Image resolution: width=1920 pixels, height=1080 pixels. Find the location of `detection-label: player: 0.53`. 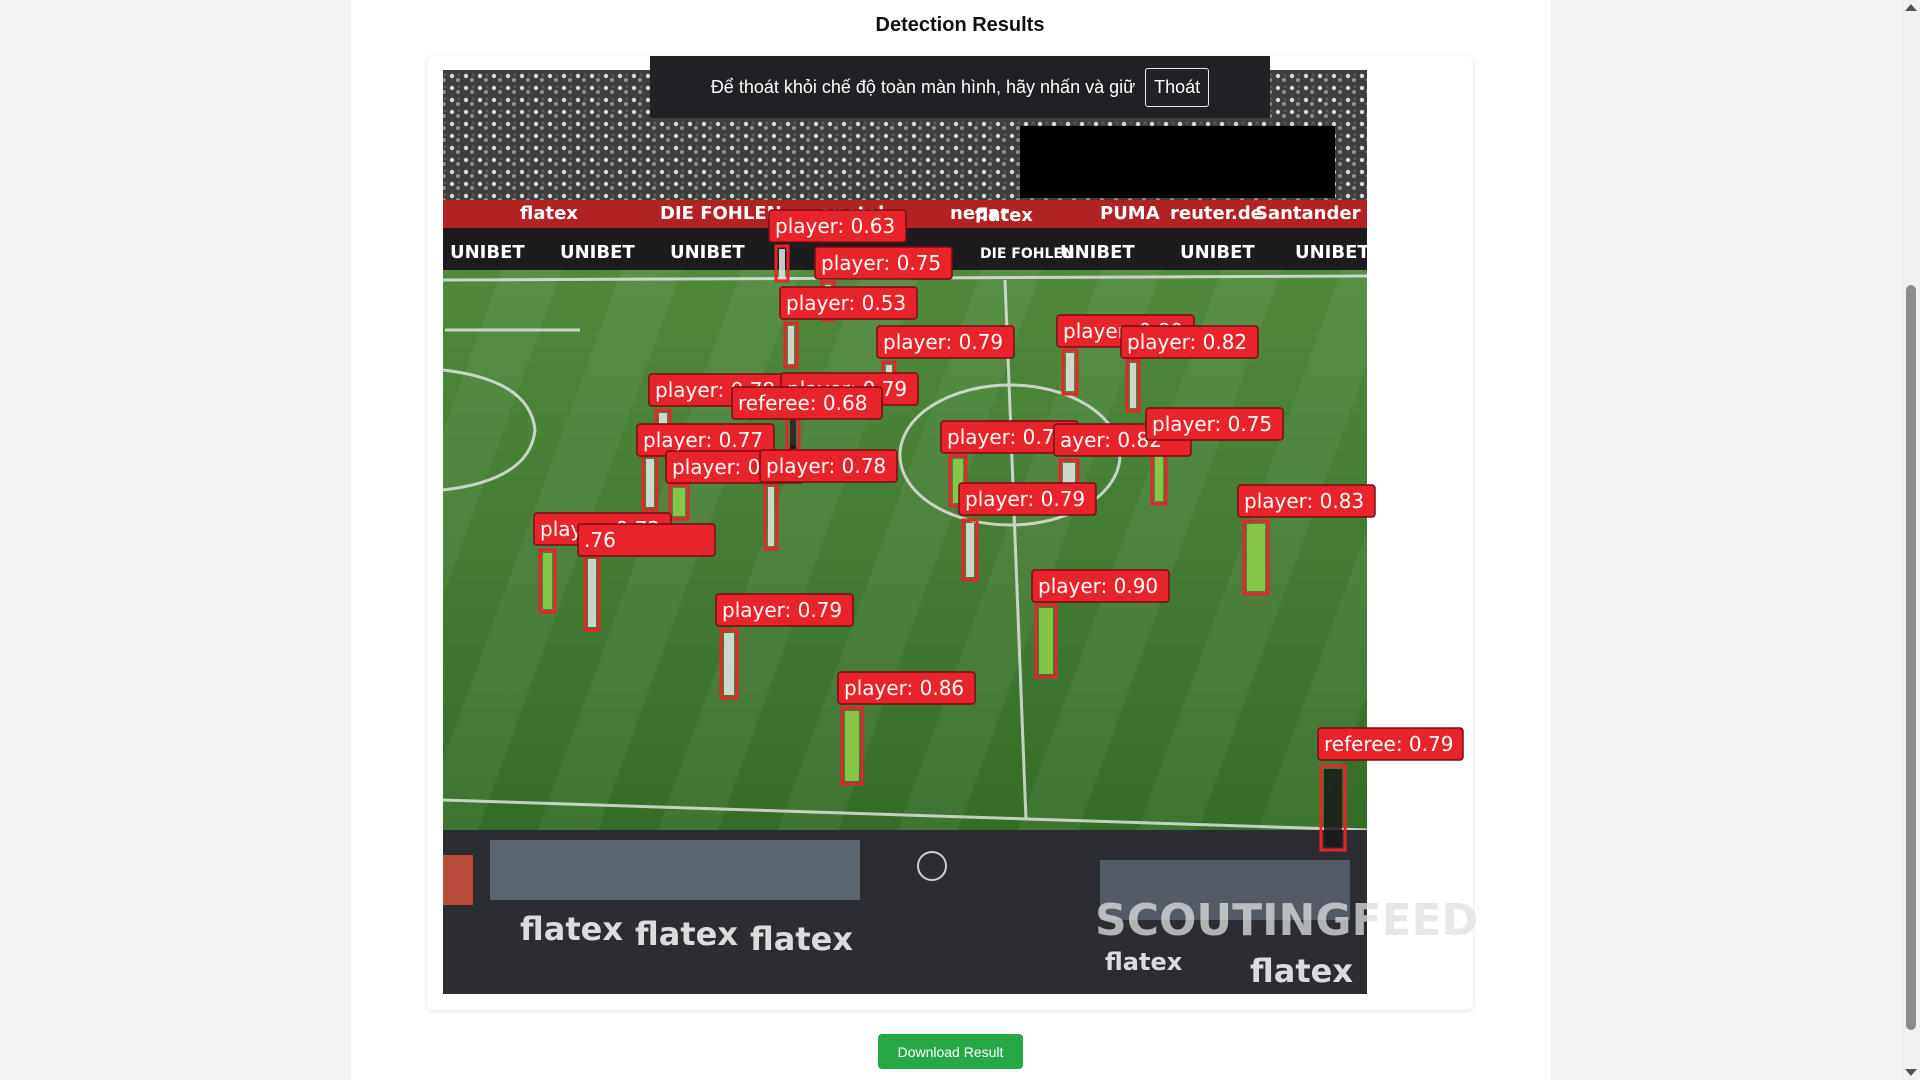

detection-label: player: 0.53 is located at coordinates (846, 303).